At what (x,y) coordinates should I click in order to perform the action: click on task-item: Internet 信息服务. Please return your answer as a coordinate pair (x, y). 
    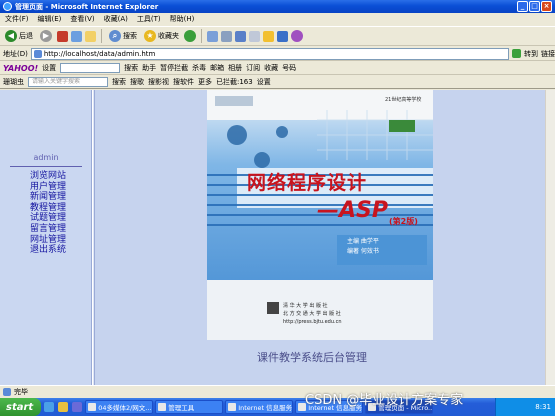
    Looking at the image, I should click on (259, 407).